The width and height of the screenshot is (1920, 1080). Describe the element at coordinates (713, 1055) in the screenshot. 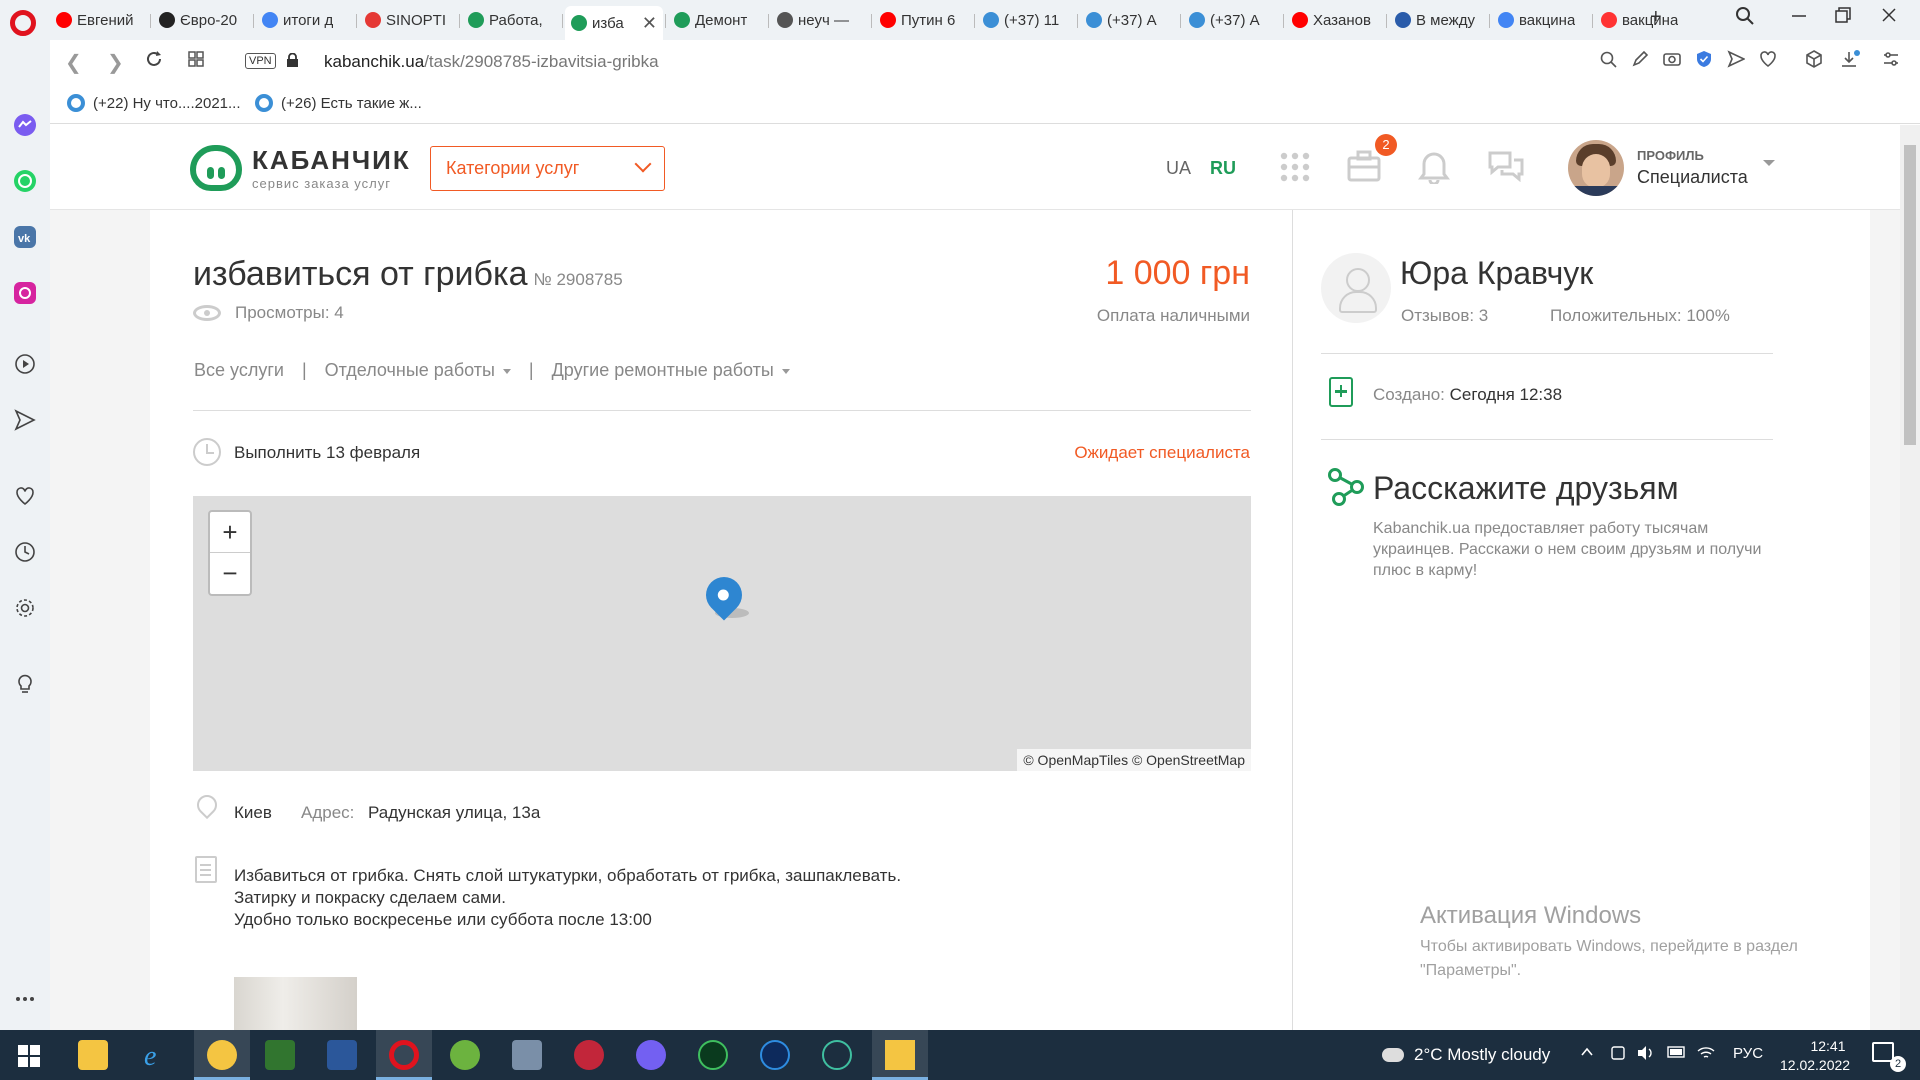

I see `app-u-icon` at that location.